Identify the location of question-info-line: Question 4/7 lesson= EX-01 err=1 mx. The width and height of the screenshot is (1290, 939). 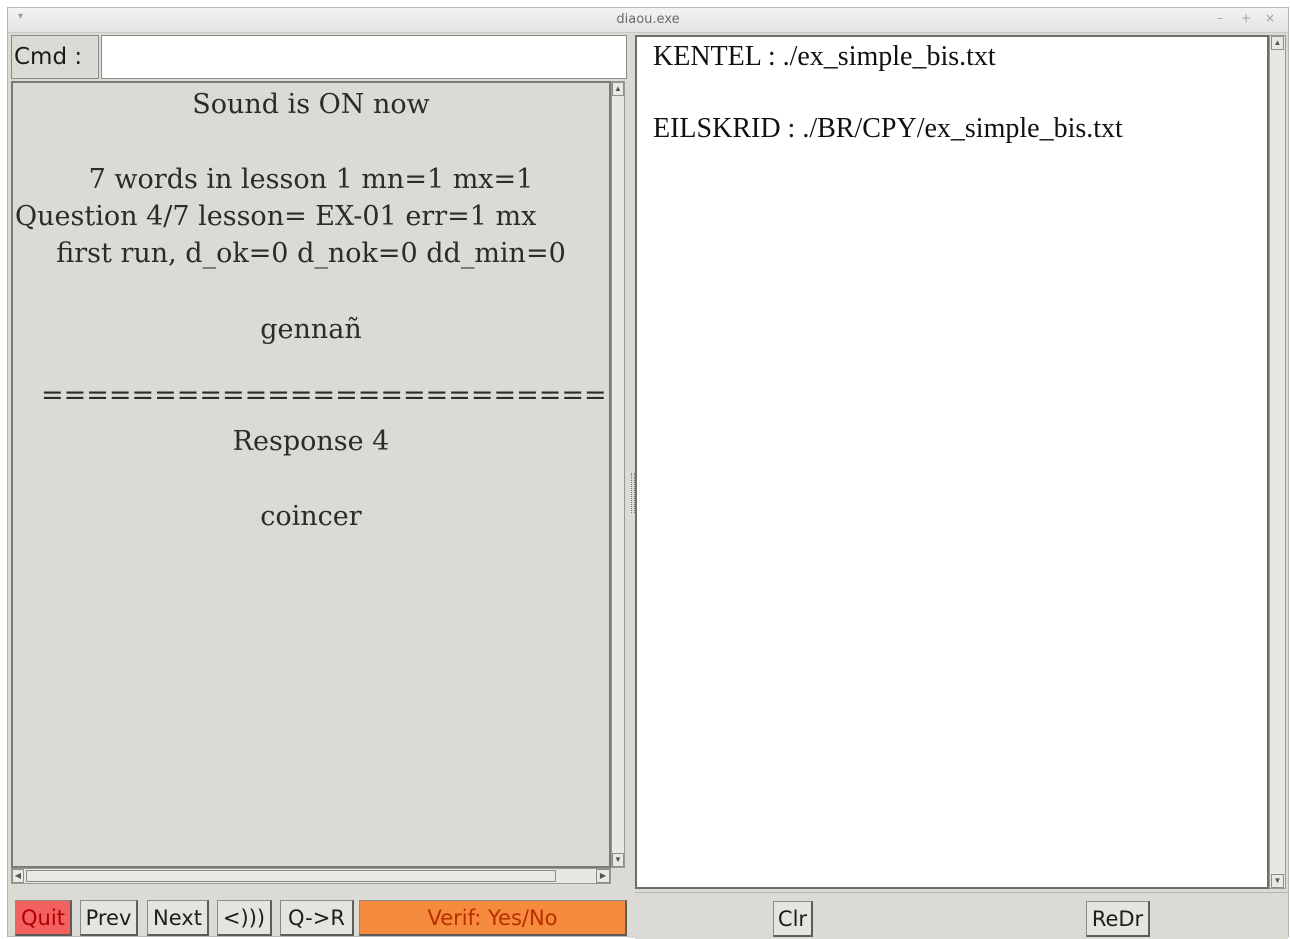
(276, 216).